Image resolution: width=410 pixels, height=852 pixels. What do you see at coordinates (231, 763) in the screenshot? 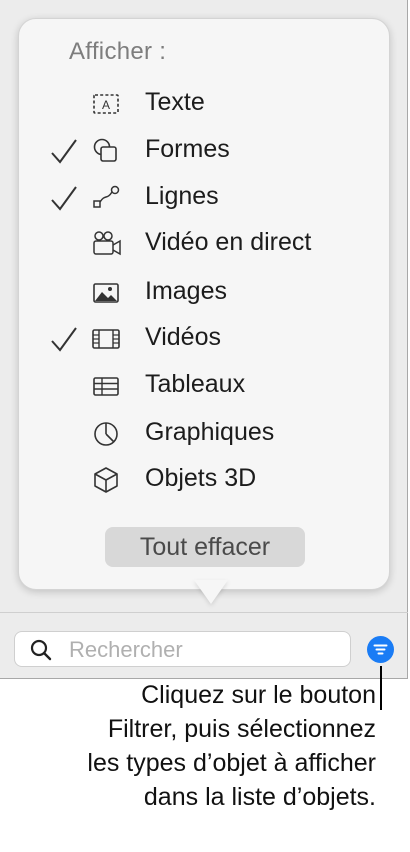
I see `callout-line-3: les types d’objet à afficher` at bounding box center [231, 763].